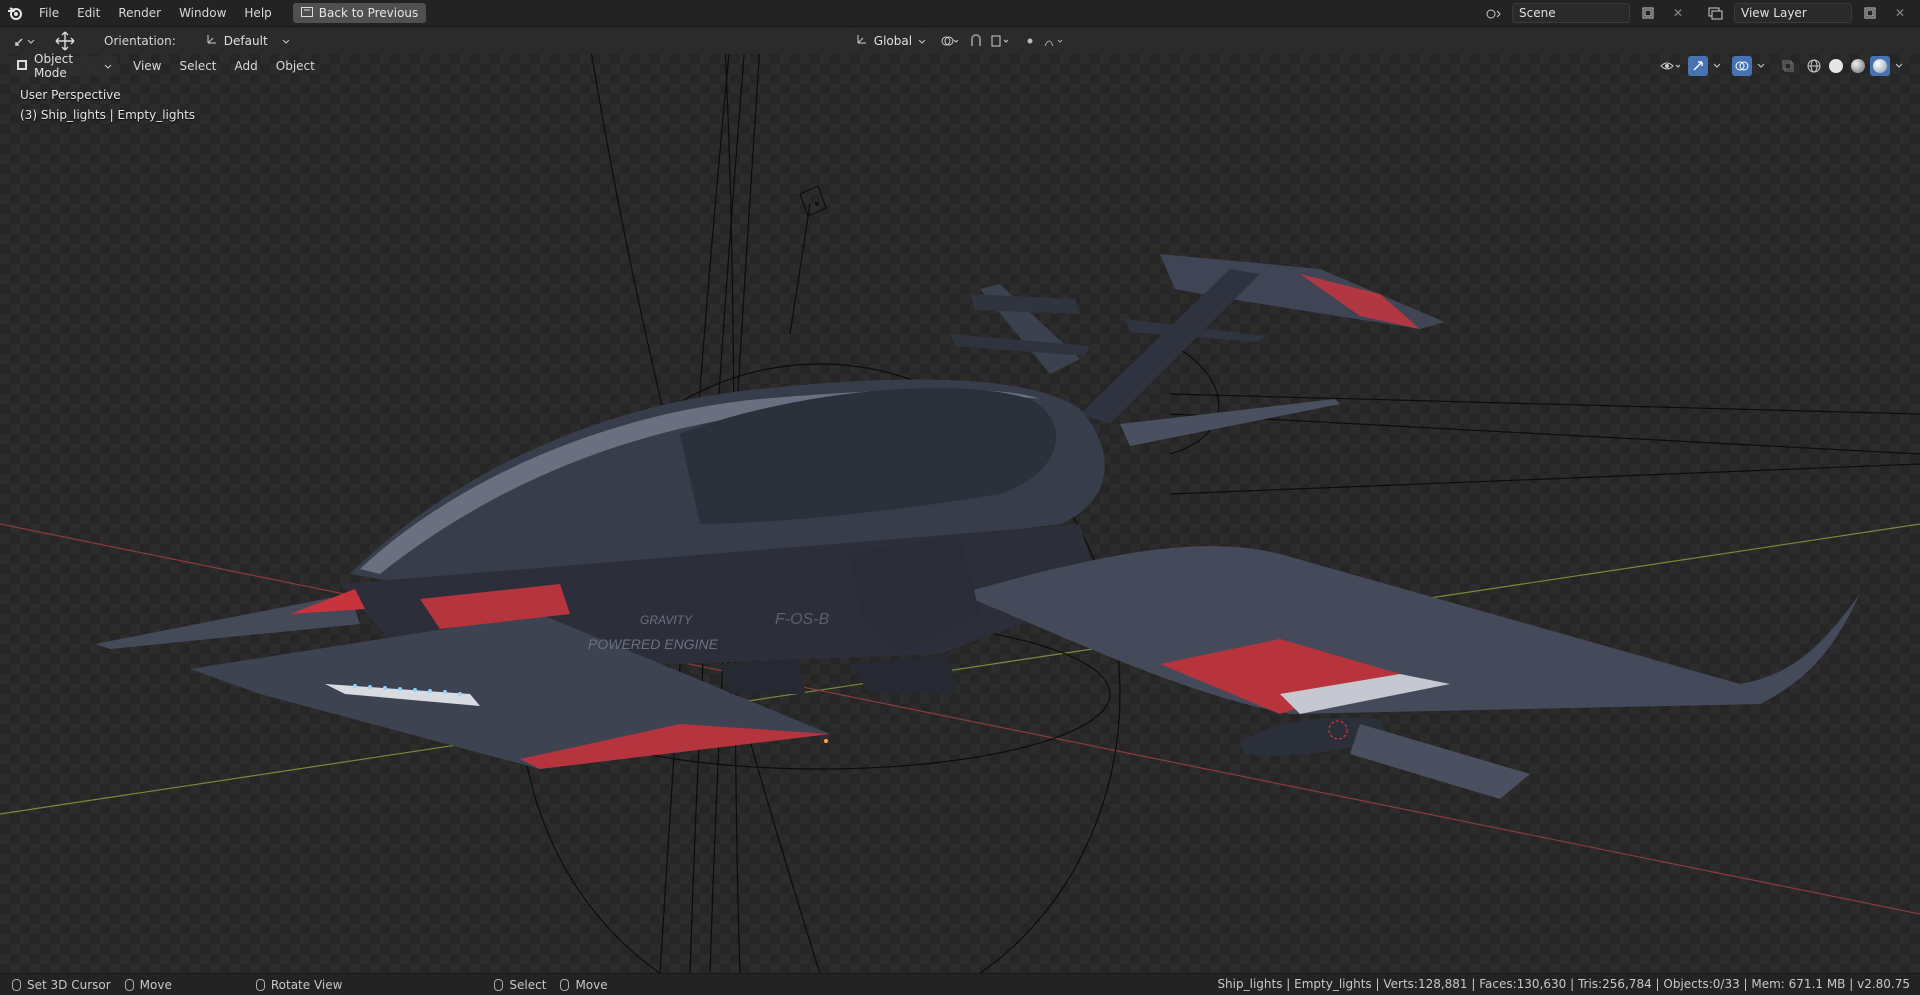 This screenshot has height=995, width=1920. I want to click on menu-help: Help, so click(257, 13).